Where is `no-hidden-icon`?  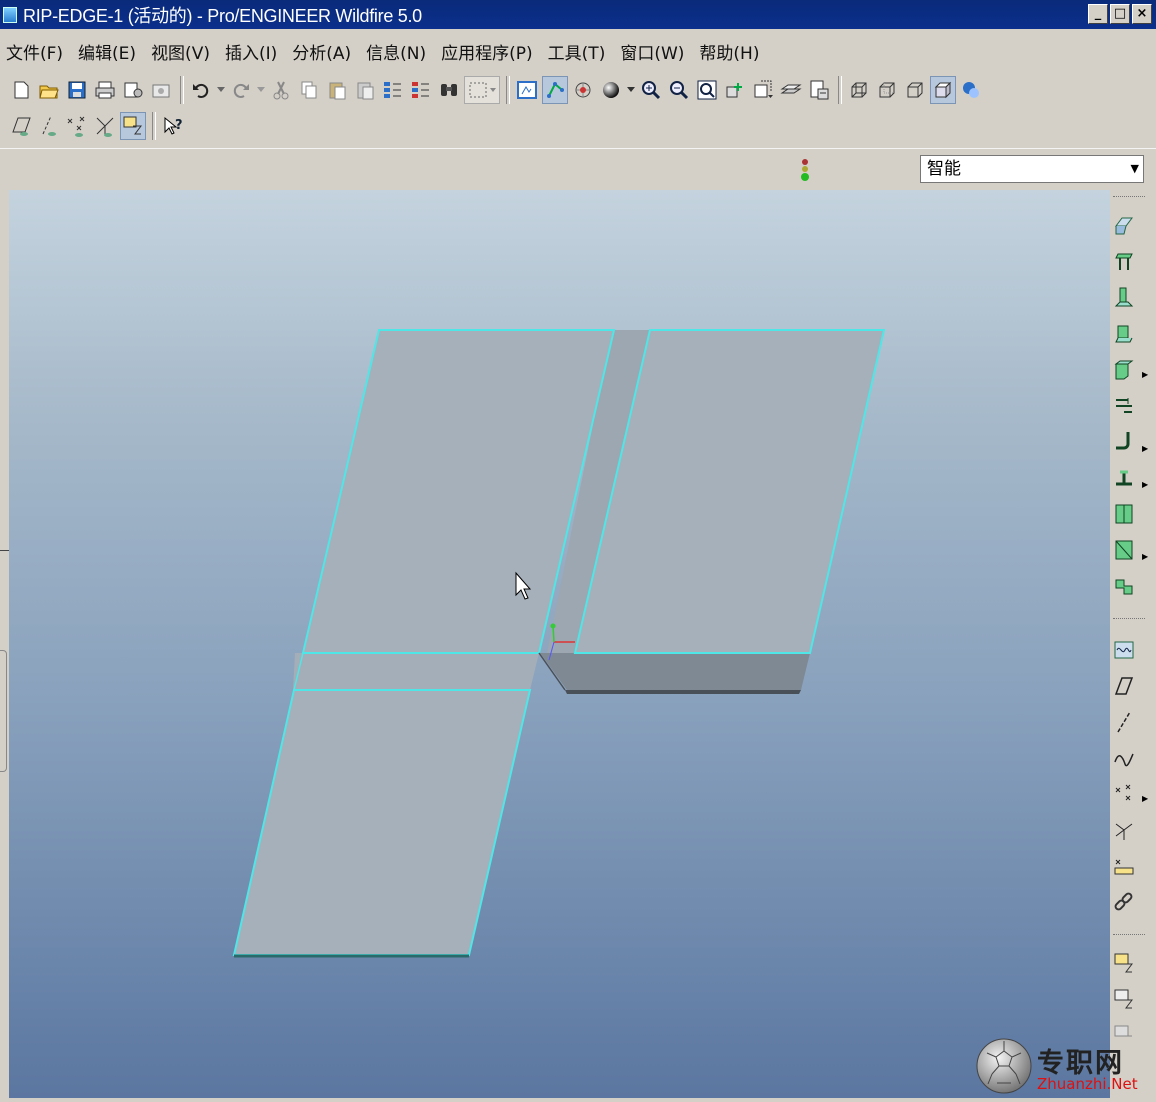
no-hidden-icon is located at coordinates (915, 90).